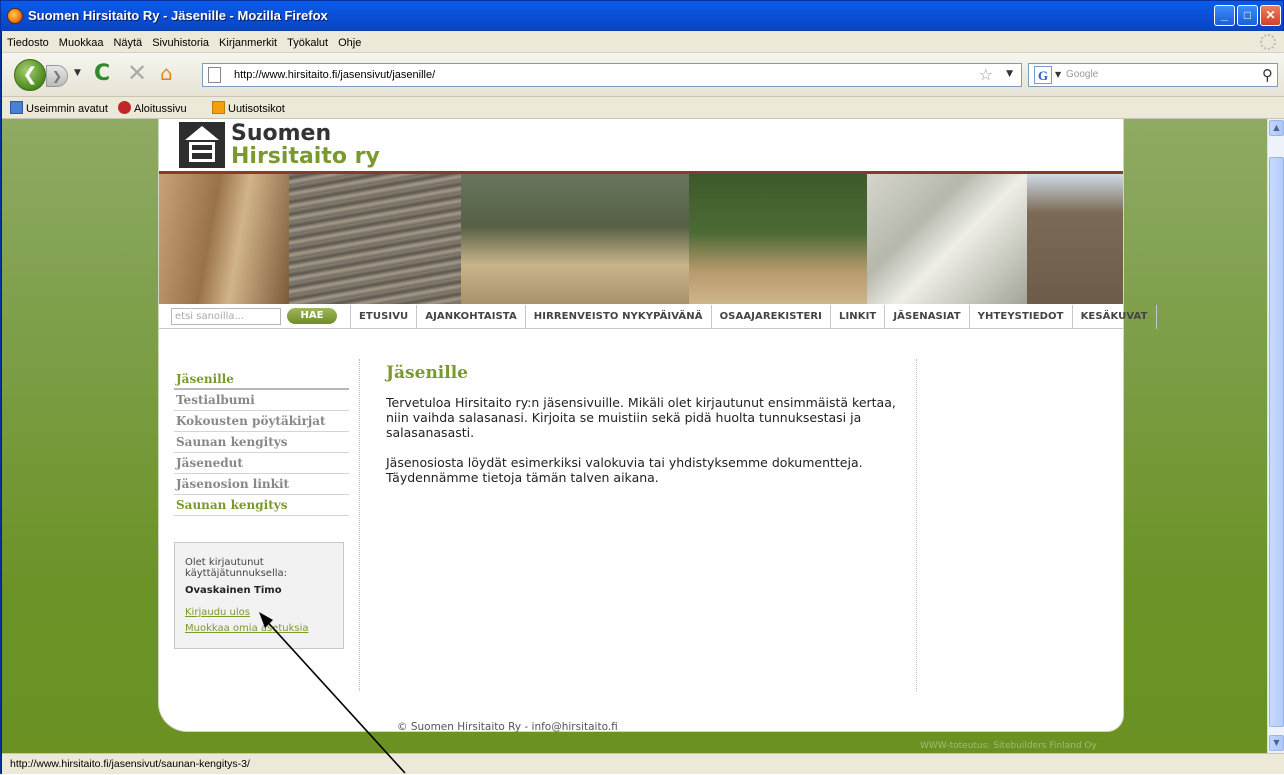 This screenshot has height=775, width=1284. I want to click on search-bar: G ▼ Google ⚲, so click(1153, 75).